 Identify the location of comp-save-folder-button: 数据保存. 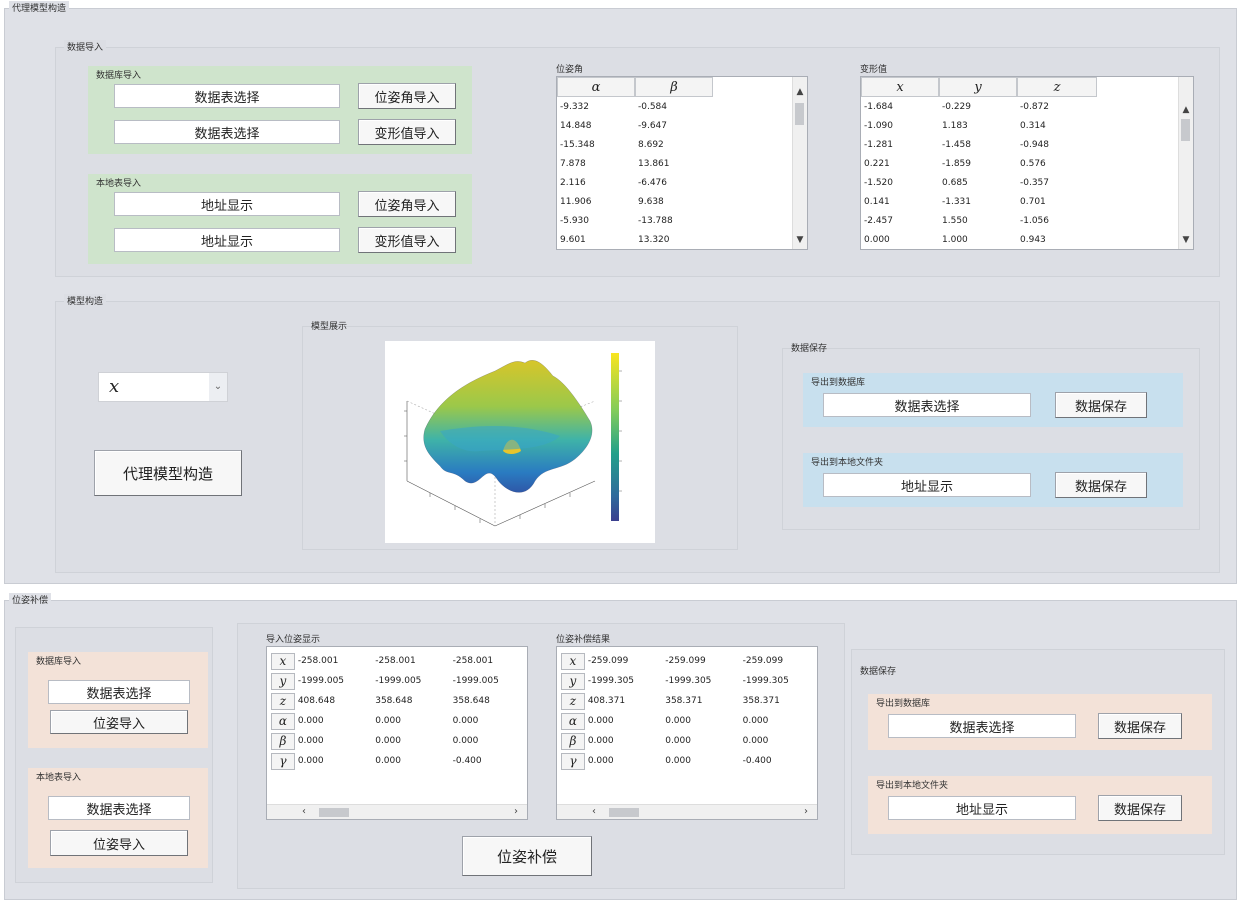
(1140, 808).